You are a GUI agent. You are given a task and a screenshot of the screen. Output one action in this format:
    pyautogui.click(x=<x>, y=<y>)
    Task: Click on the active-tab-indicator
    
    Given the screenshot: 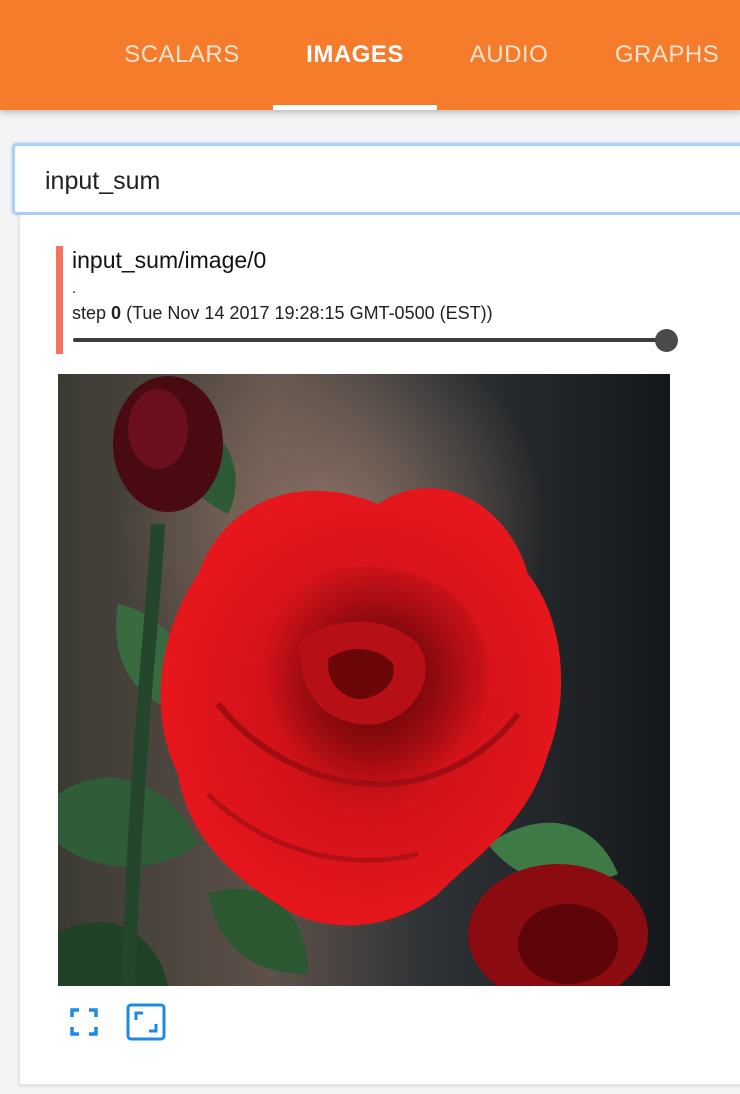 What is the action you would take?
    pyautogui.click(x=355, y=107)
    